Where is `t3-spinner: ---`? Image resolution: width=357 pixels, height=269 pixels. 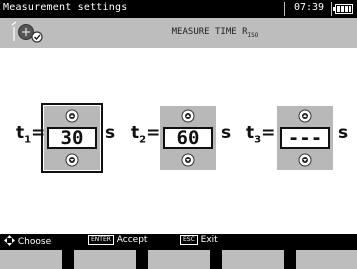
t3-spinner: --- is located at coordinates (305, 138).